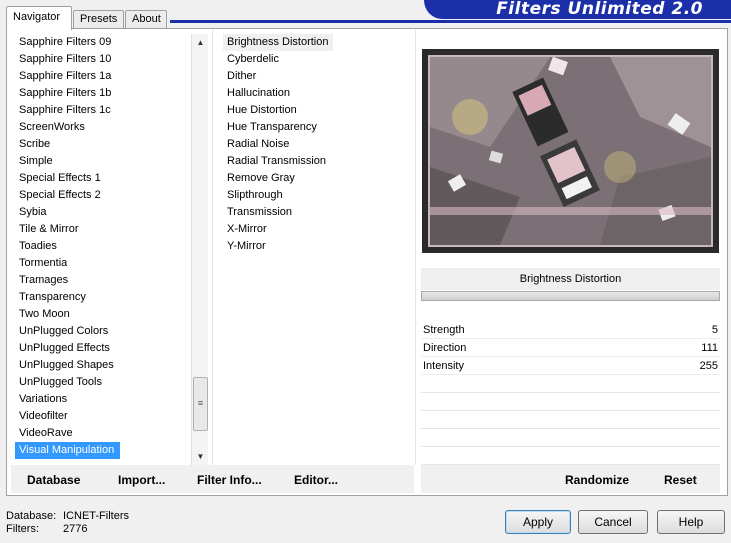 The width and height of the screenshot is (731, 543). What do you see at coordinates (714, 330) in the screenshot?
I see `param-value: 5` at bounding box center [714, 330].